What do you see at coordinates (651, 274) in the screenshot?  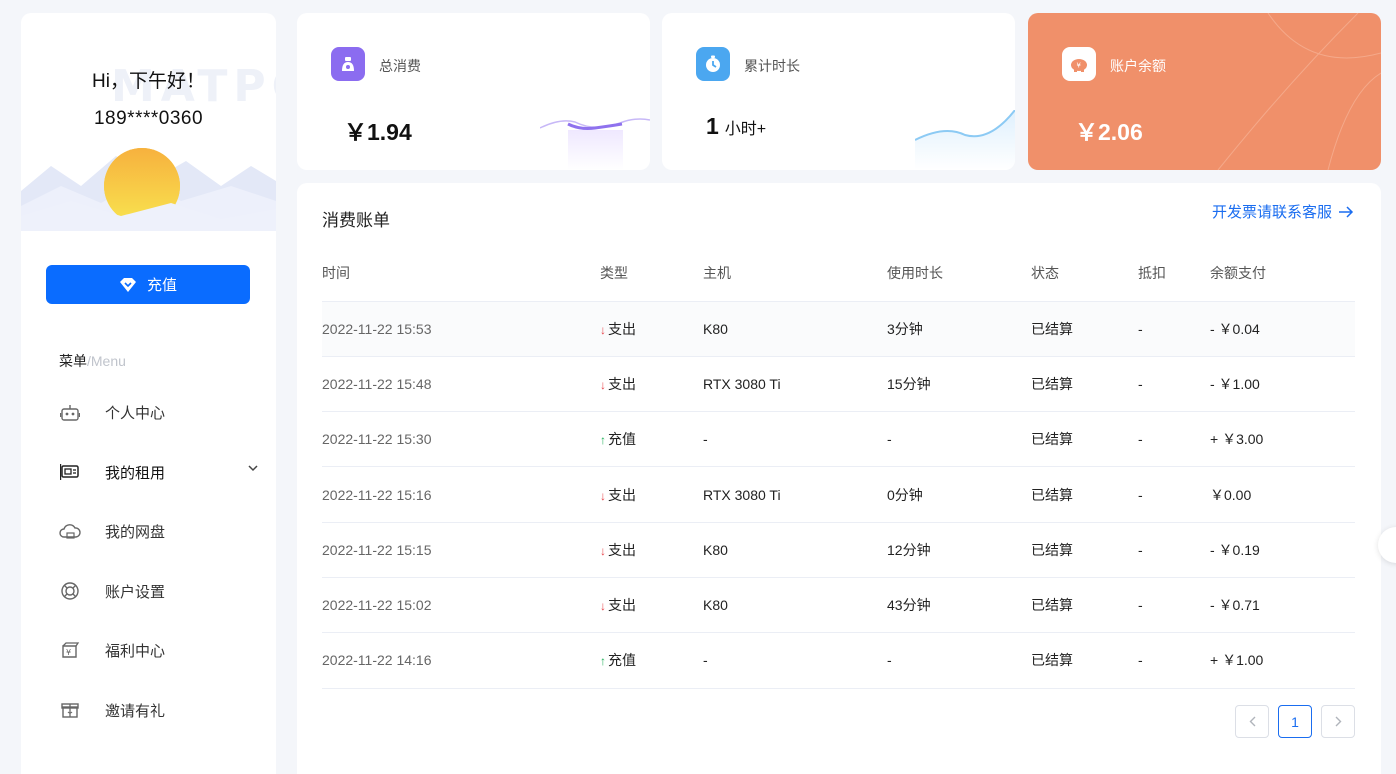 I see `column-header: 类型` at bounding box center [651, 274].